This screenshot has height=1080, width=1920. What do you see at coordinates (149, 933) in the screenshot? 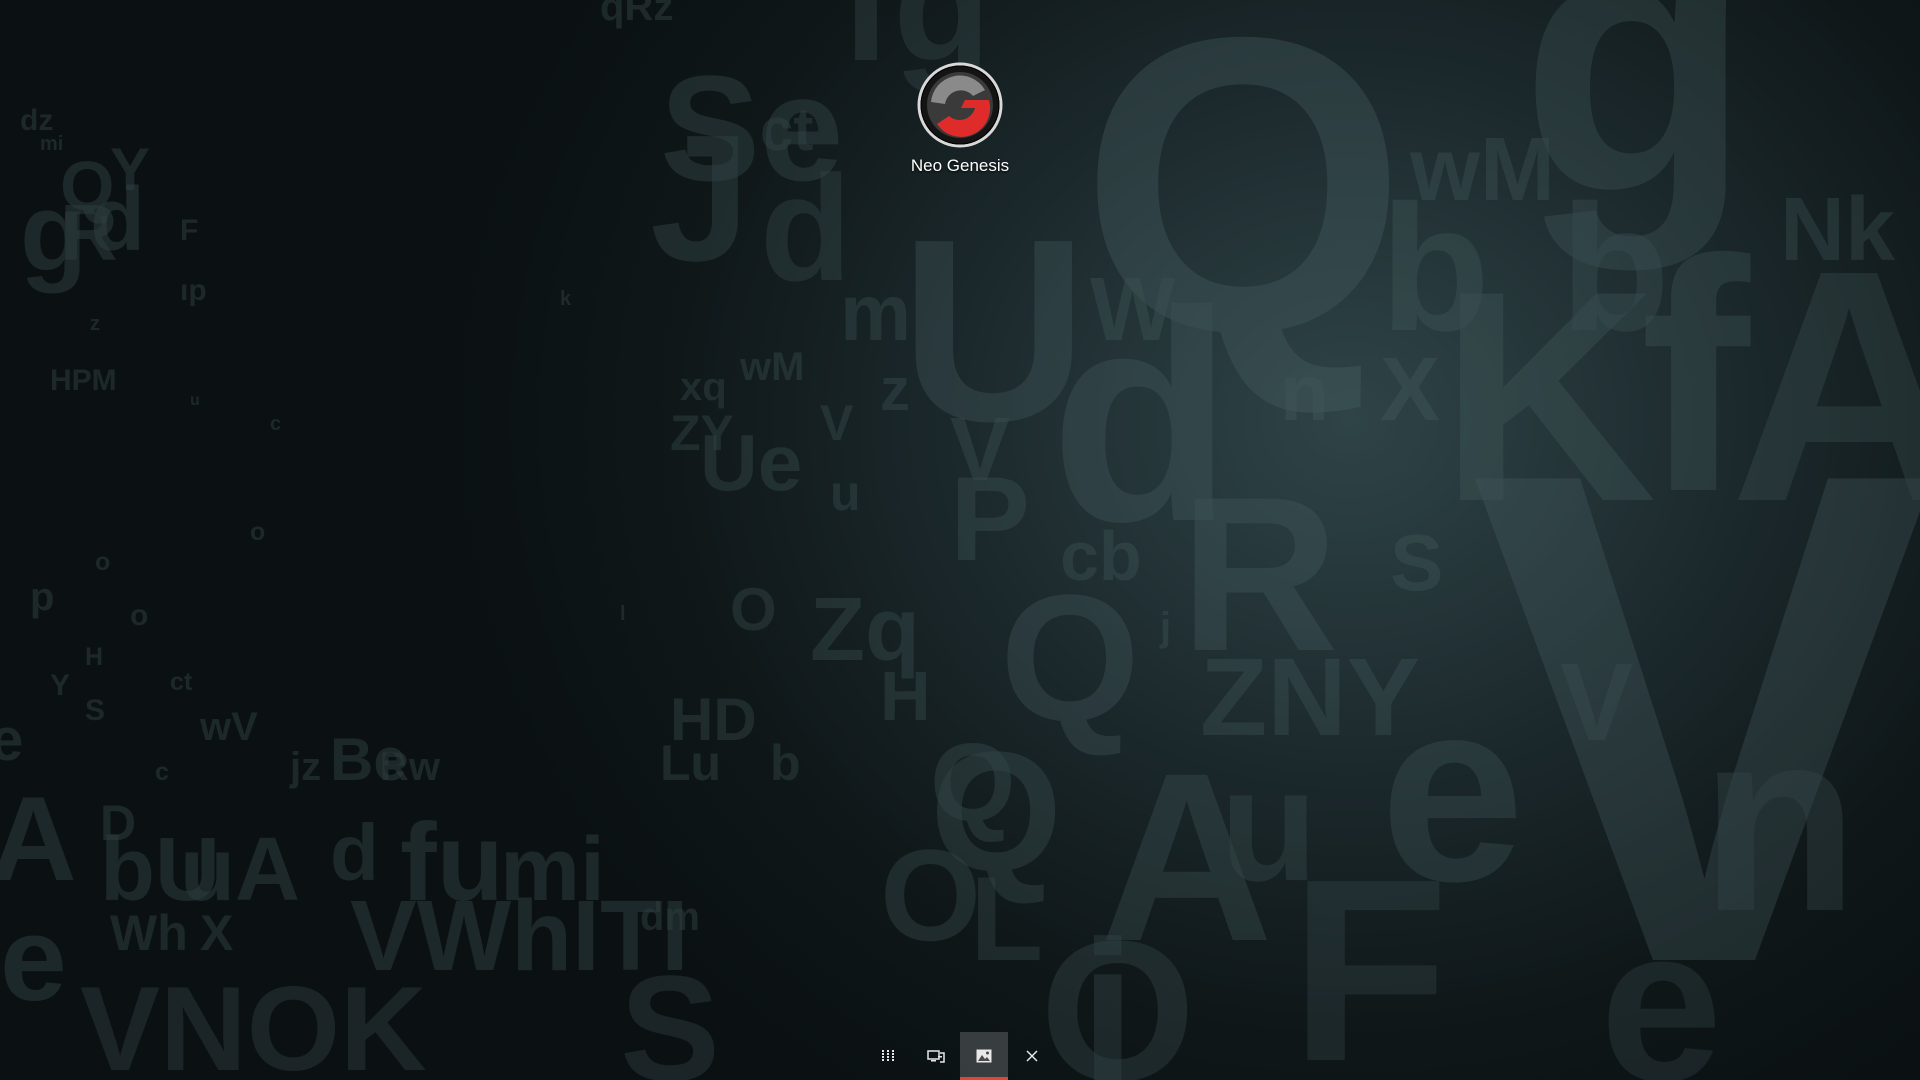
I see `svg-text: Wh` at bounding box center [149, 933].